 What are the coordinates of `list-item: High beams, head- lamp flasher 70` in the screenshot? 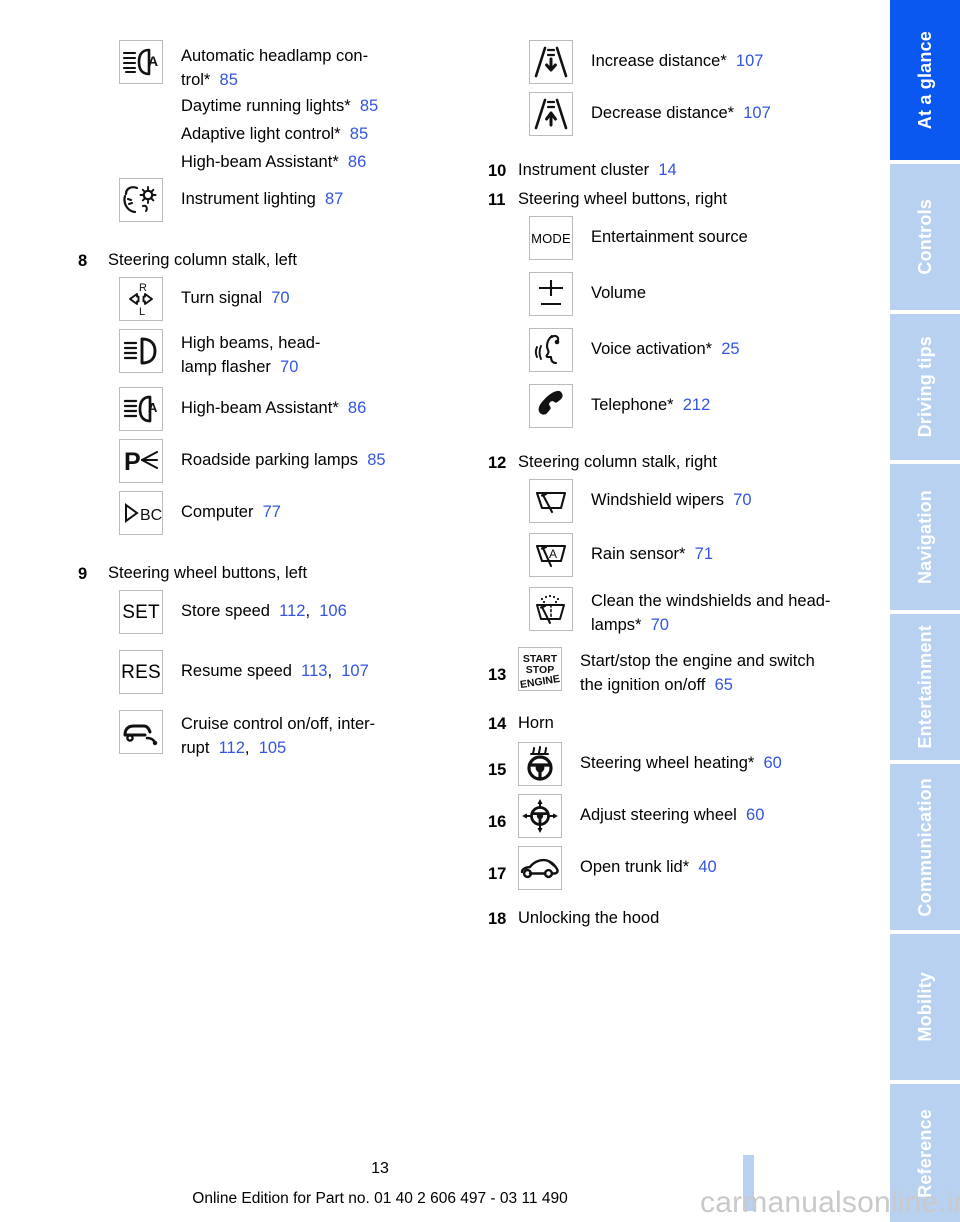 It's located at (278, 354).